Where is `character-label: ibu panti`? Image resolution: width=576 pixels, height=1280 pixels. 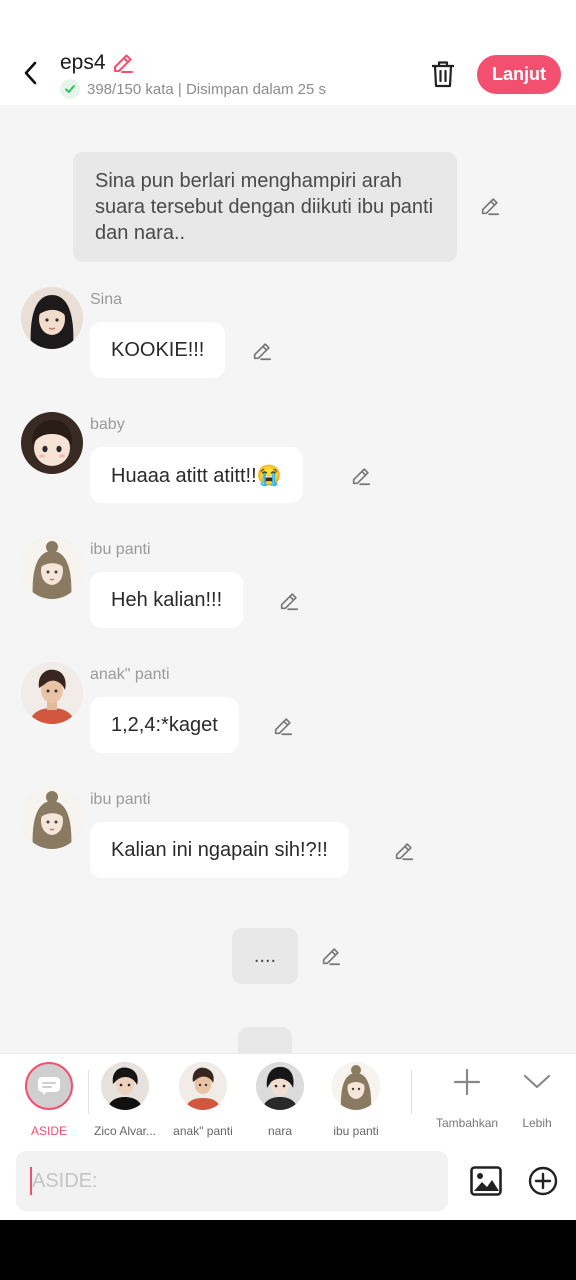
character-label: ibu panti is located at coordinates (356, 1131).